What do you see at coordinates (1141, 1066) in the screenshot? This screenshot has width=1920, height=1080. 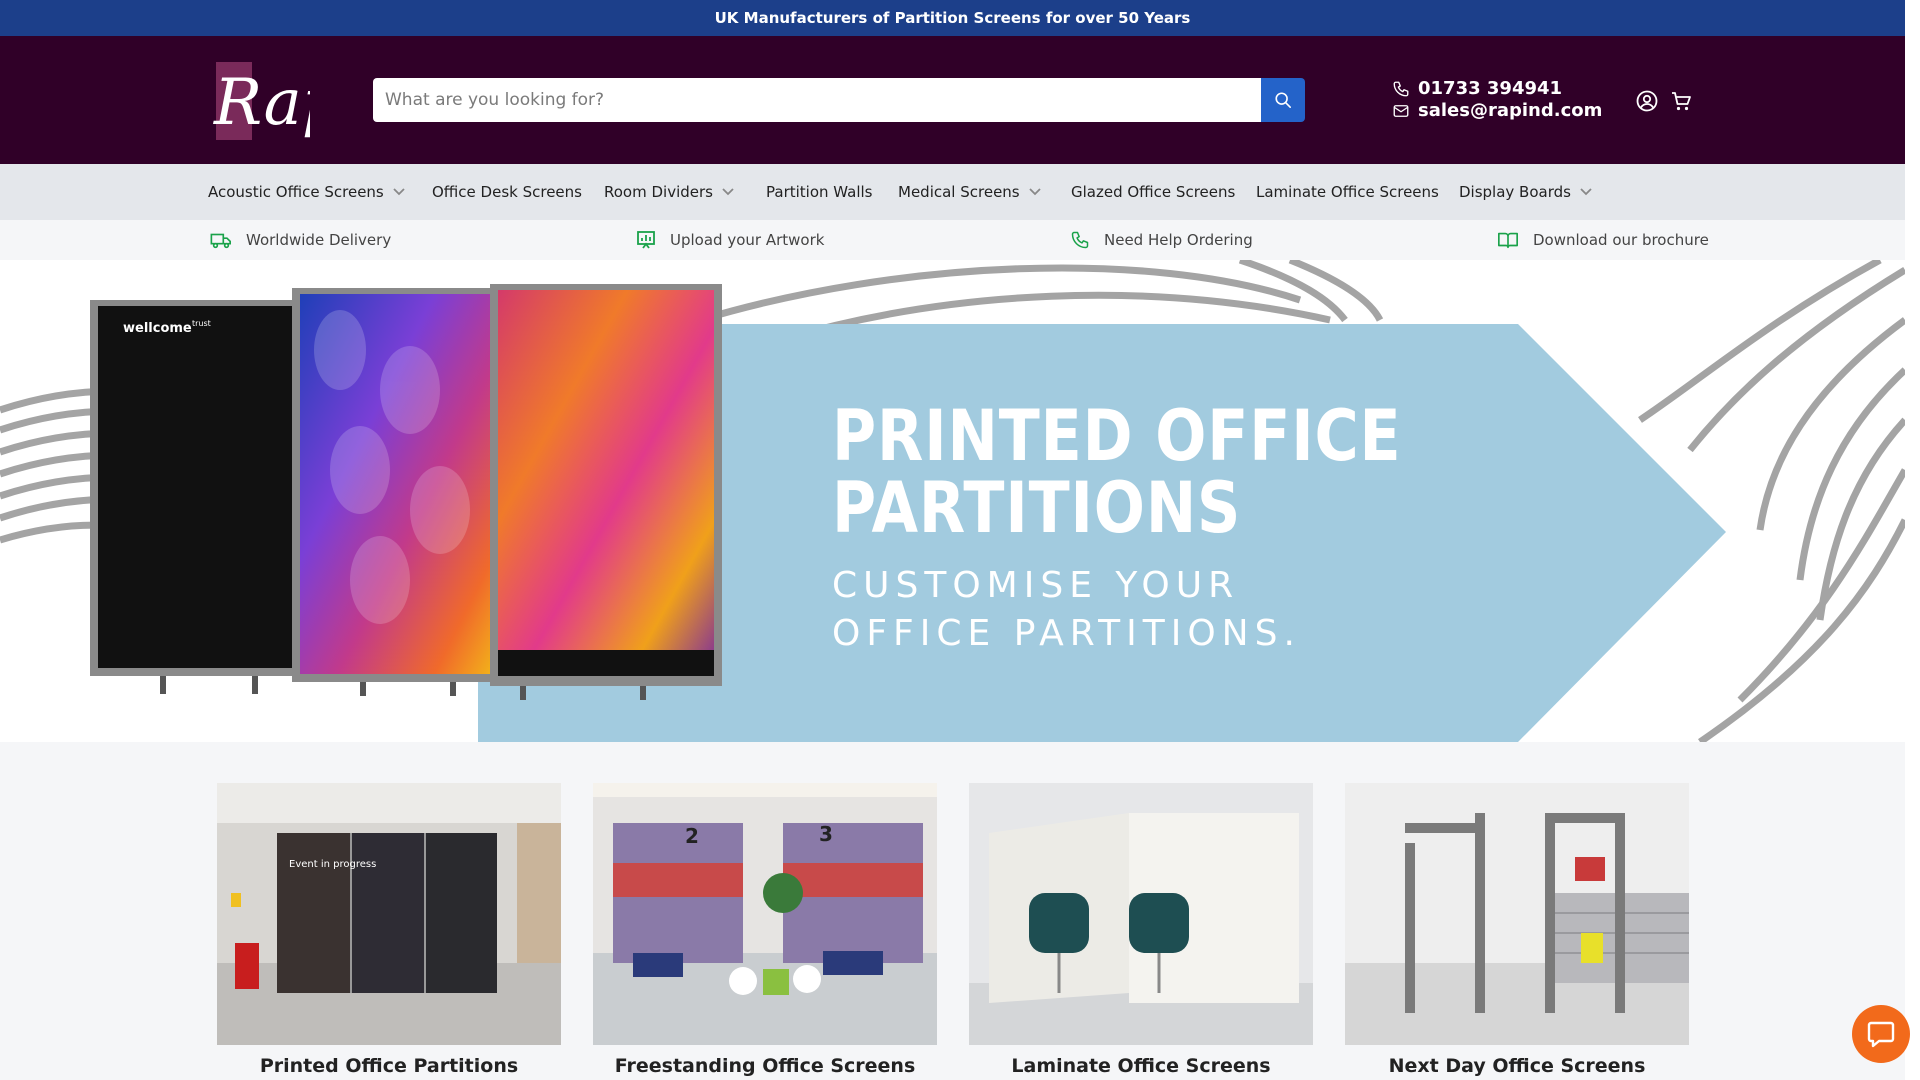 I see `card-title: Laminate Office Screens` at bounding box center [1141, 1066].